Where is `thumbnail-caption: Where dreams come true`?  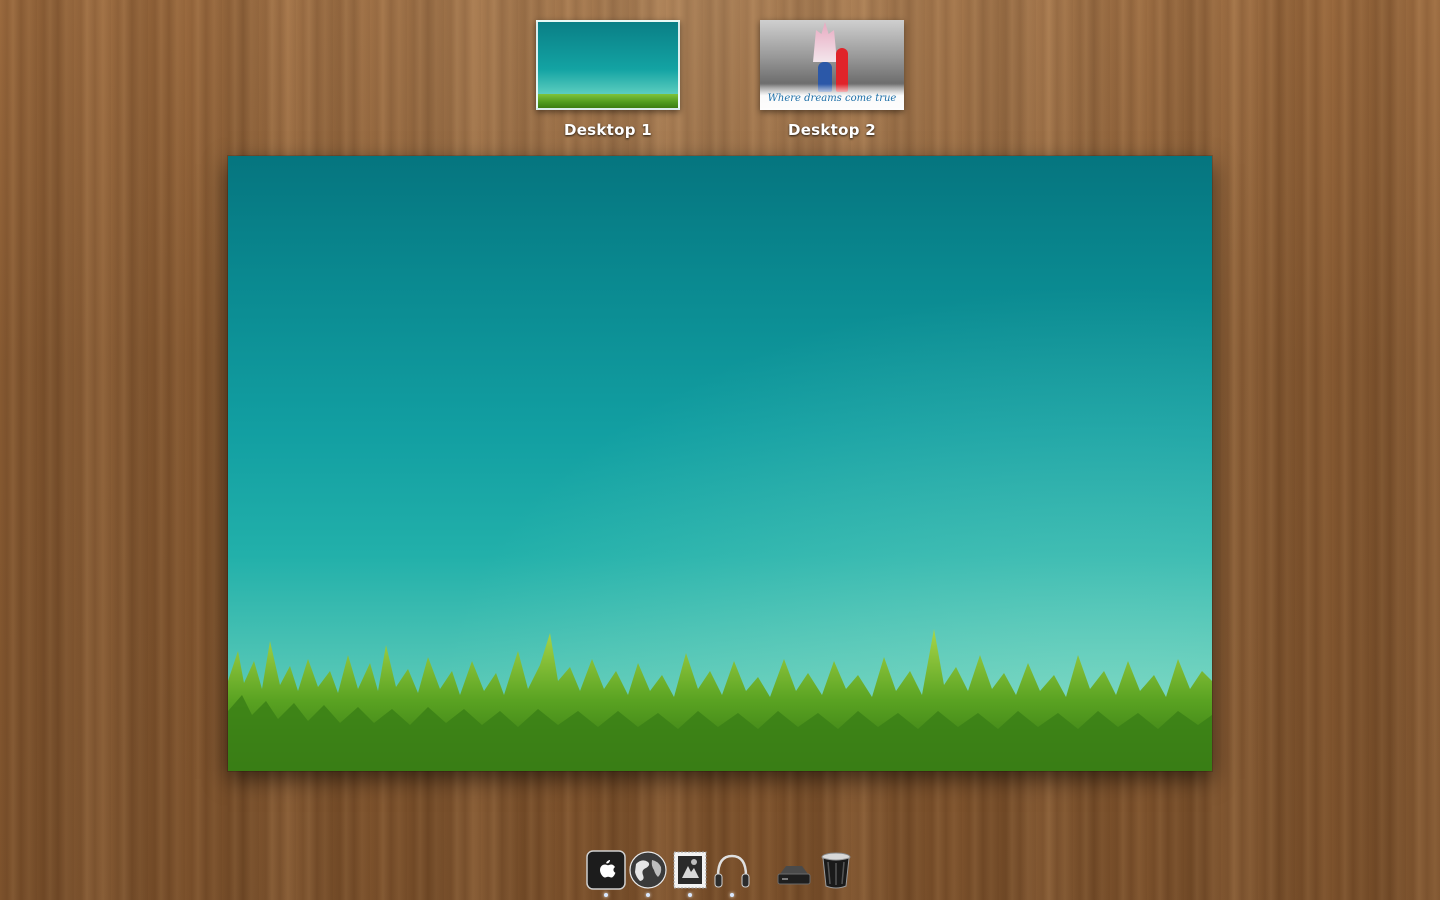
thumbnail-caption: Where dreams come true is located at coordinates (832, 97).